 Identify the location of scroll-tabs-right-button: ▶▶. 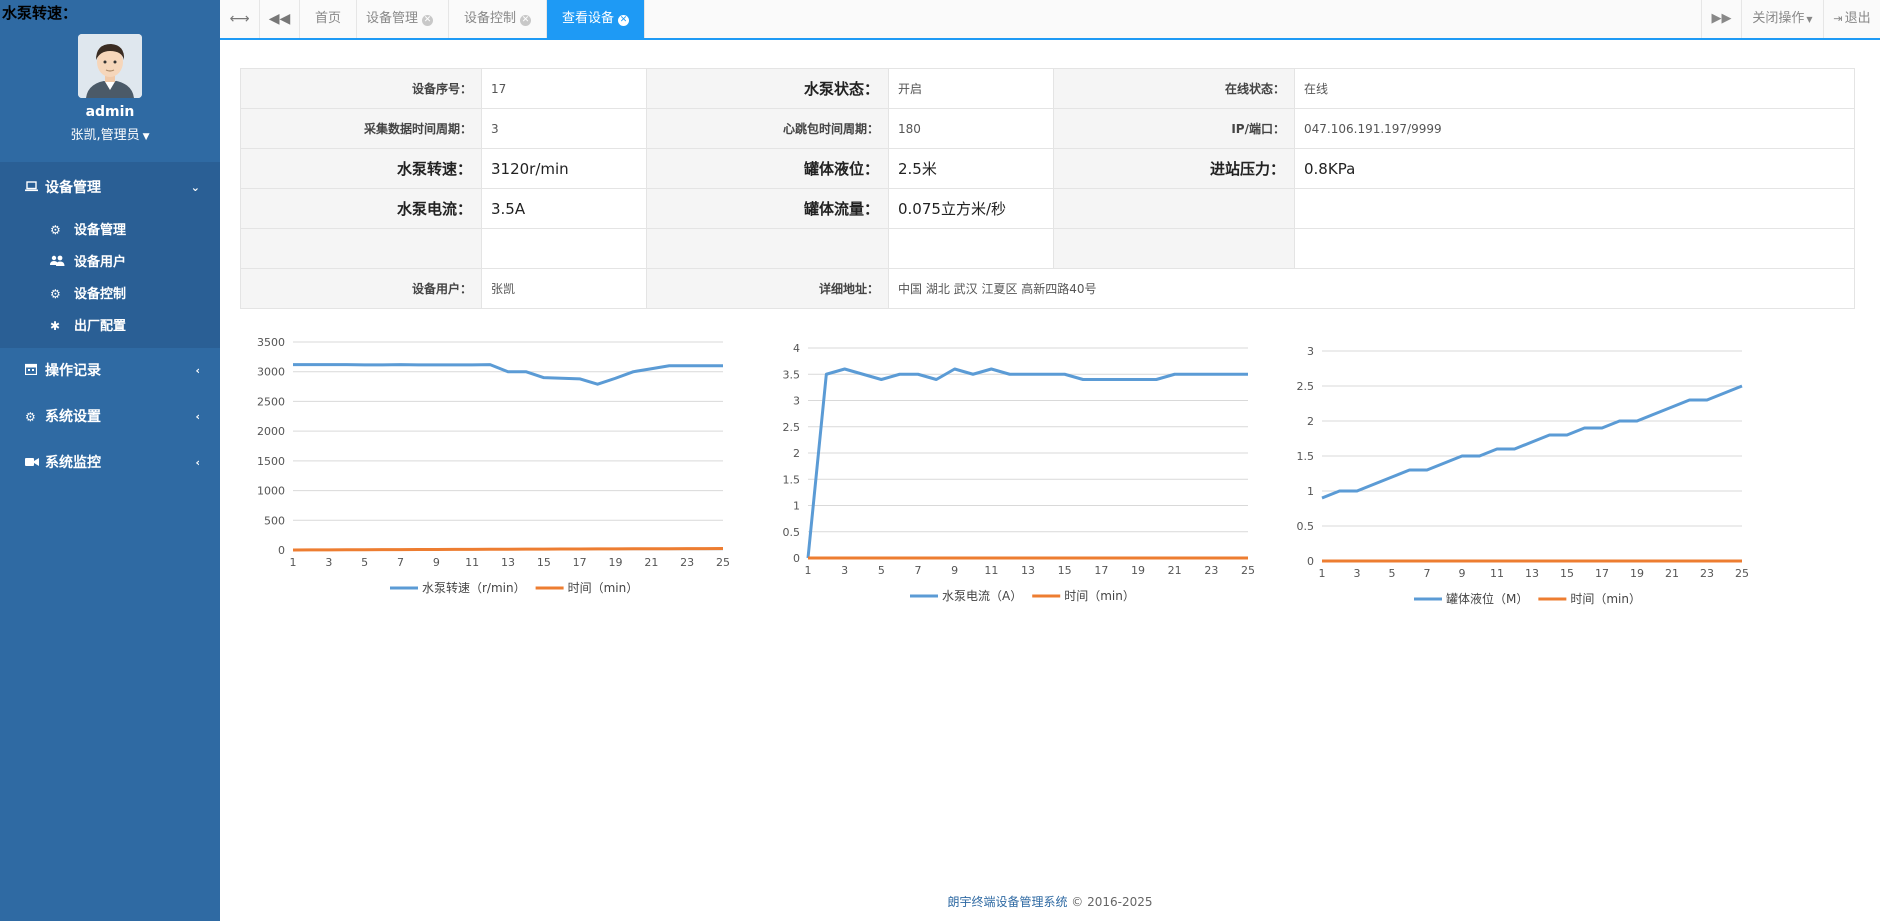
(1721, 19).